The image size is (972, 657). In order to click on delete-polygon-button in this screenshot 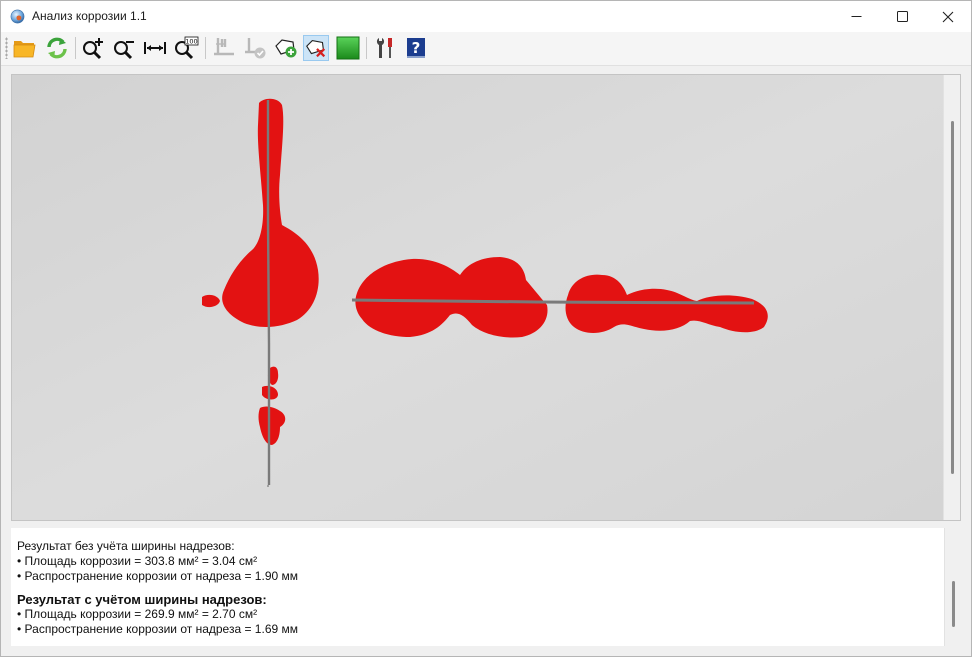, I will do `click(316, 48)`.